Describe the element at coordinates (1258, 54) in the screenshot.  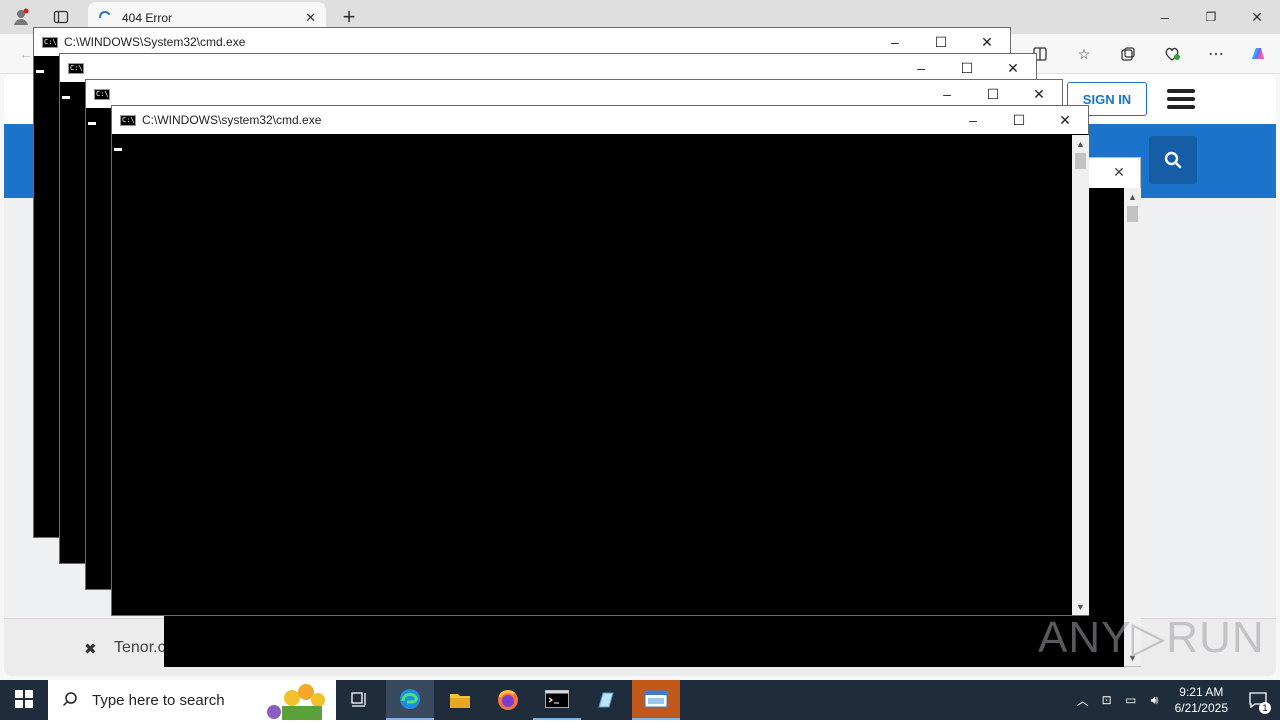
I see `copilot-icon` at that location.